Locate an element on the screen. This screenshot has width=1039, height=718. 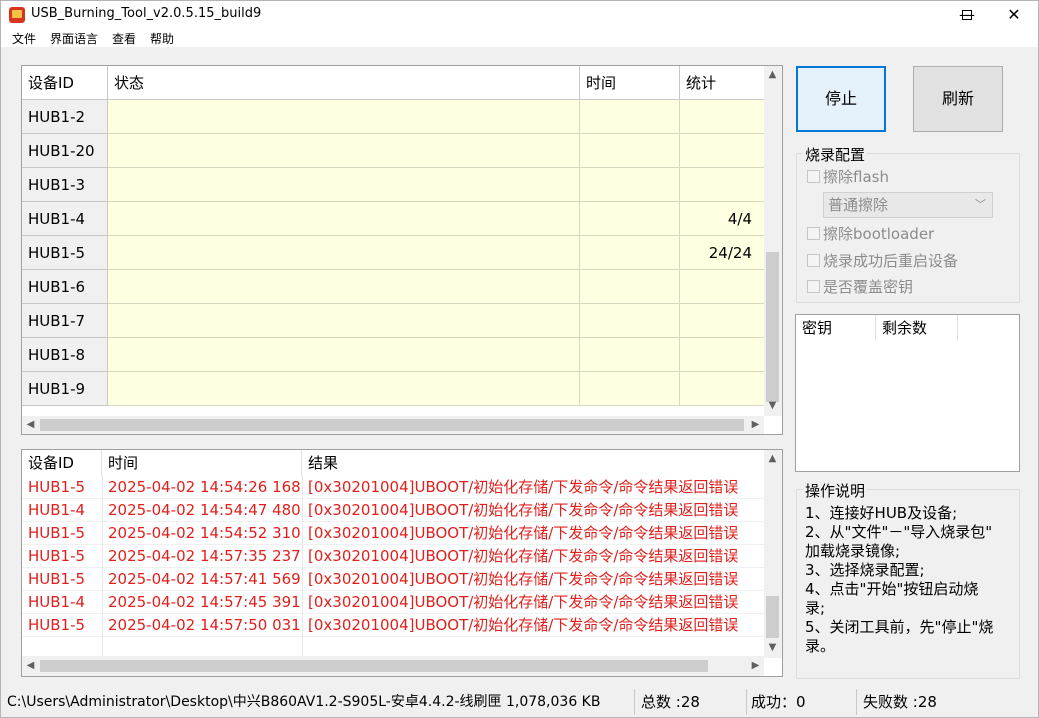
log-result: [0x30201004]UBOOT/初始化存储/下发命令/命令结果返回错误 is located at coordinates (533, 556).